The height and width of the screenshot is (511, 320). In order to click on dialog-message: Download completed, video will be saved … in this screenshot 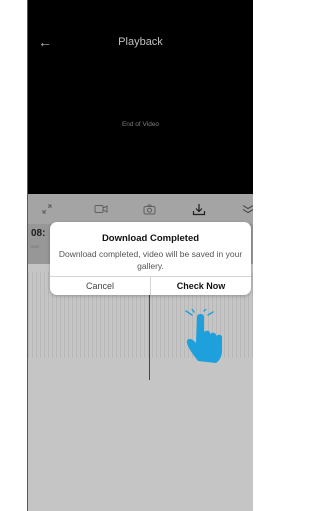, I will do `click(150, 260)`.